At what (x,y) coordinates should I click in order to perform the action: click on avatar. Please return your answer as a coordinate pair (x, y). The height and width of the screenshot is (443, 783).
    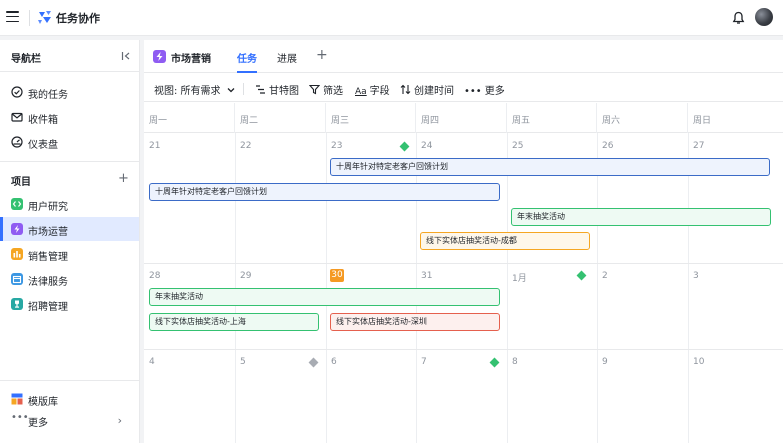
    Looking at the image, I should click on (764, 17).